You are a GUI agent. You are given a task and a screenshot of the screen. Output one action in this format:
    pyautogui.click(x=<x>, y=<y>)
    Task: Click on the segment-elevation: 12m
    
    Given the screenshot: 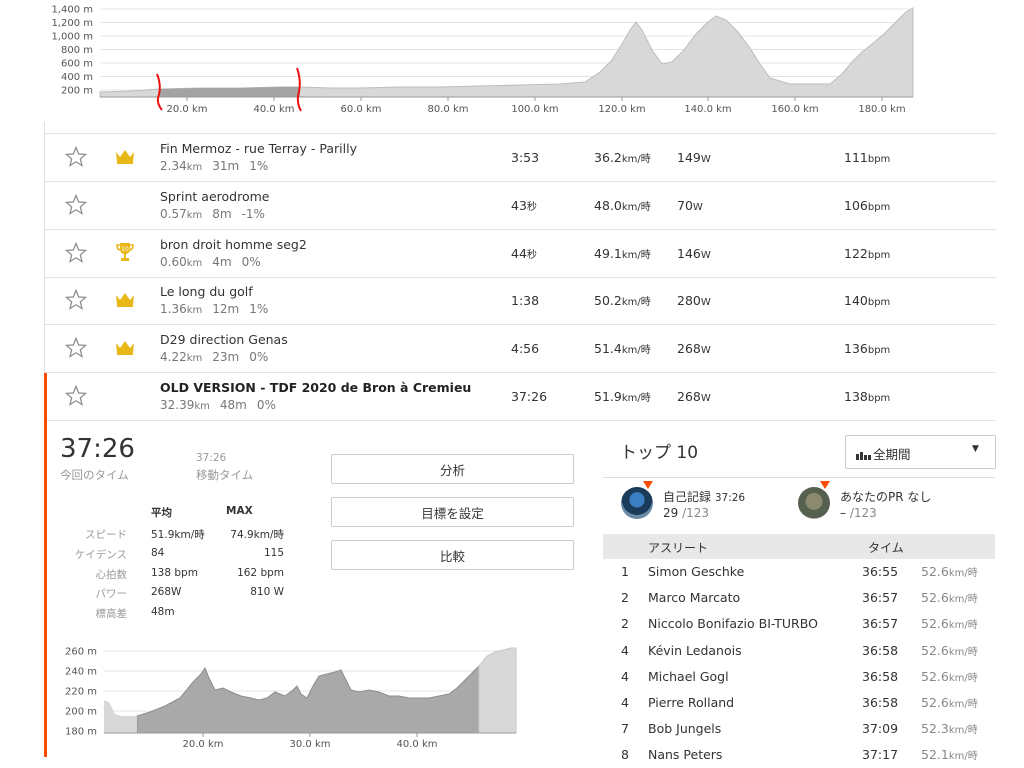 What is the action you would take?
    pyautogui.click(x=226, y=309)
    